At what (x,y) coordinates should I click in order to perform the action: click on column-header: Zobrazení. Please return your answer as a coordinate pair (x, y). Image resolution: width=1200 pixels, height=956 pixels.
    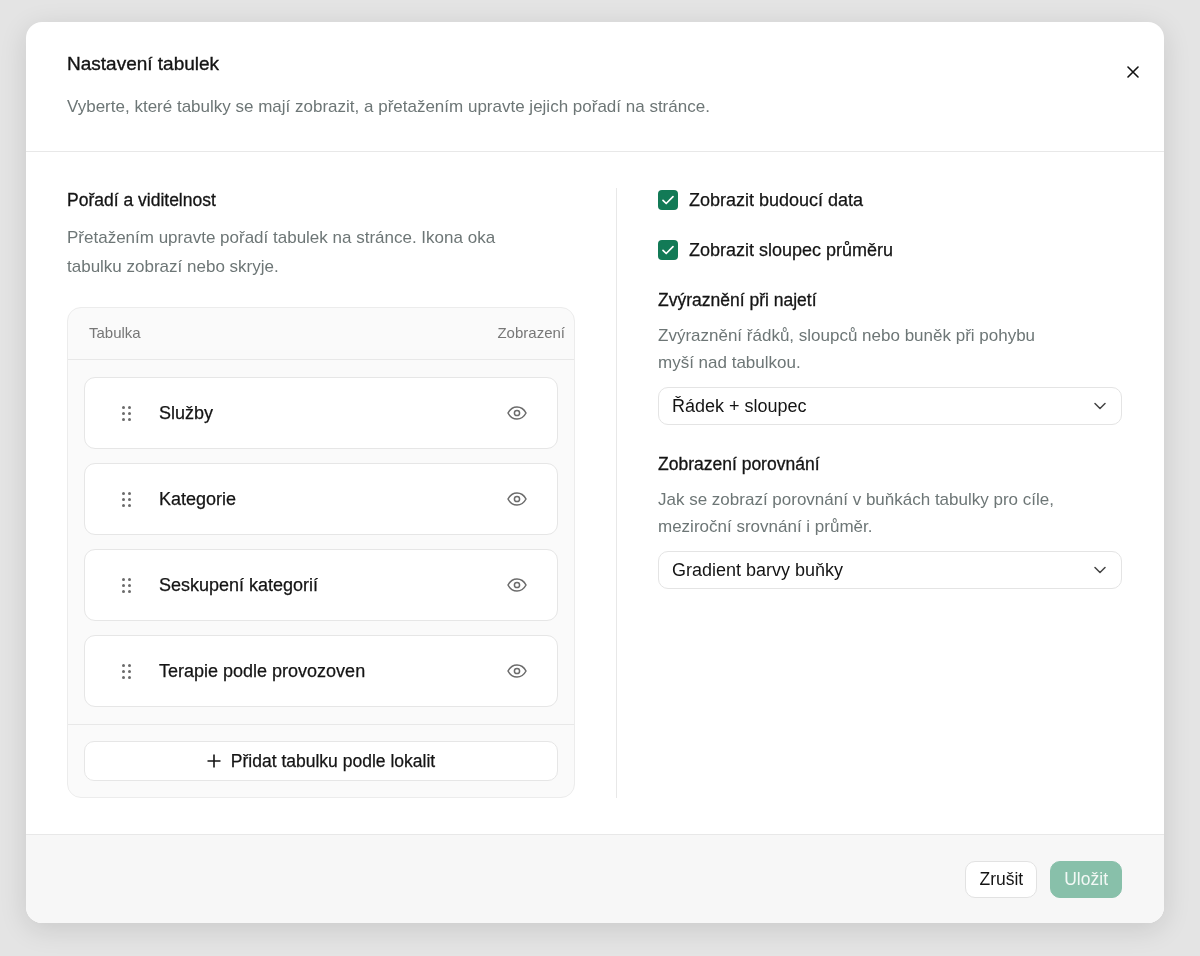
    Looking at the image, I should click on (531, 333).